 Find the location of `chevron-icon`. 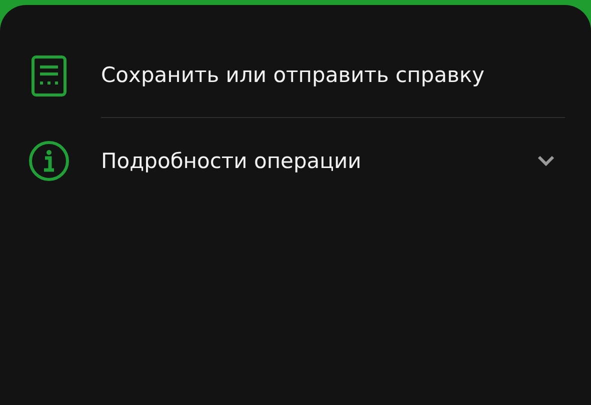

chevron-icon is located at coordinates (546, 160).